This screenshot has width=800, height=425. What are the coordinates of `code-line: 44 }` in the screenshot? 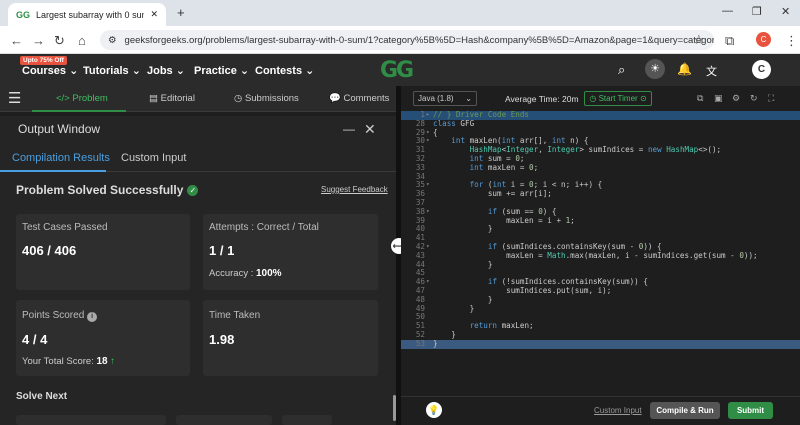 It's located at (600, 265).